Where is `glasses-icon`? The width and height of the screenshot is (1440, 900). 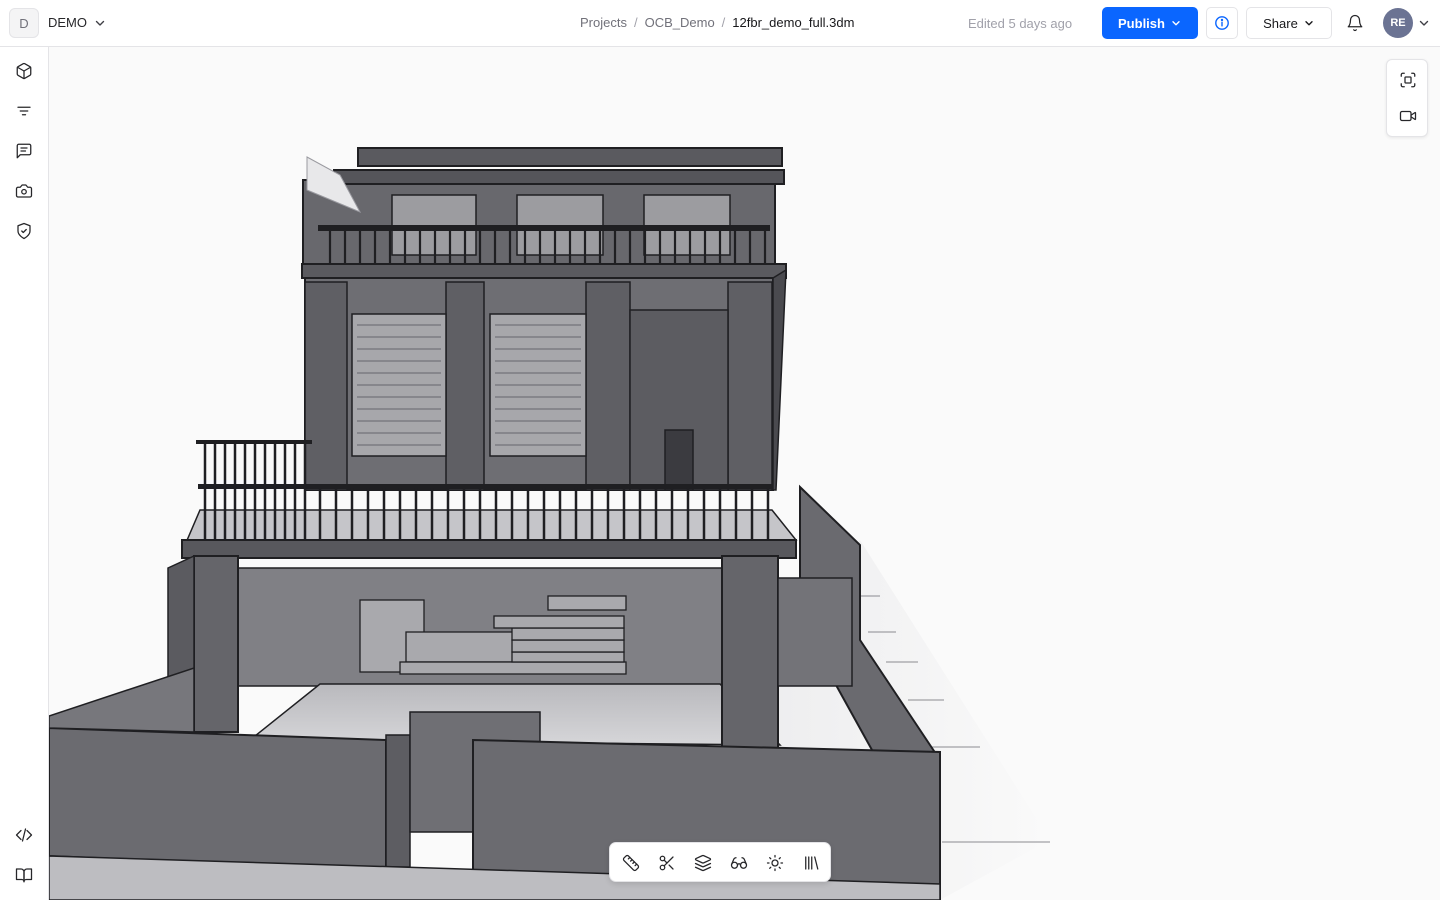
glasses-icon is located at coordinates (739, 863).